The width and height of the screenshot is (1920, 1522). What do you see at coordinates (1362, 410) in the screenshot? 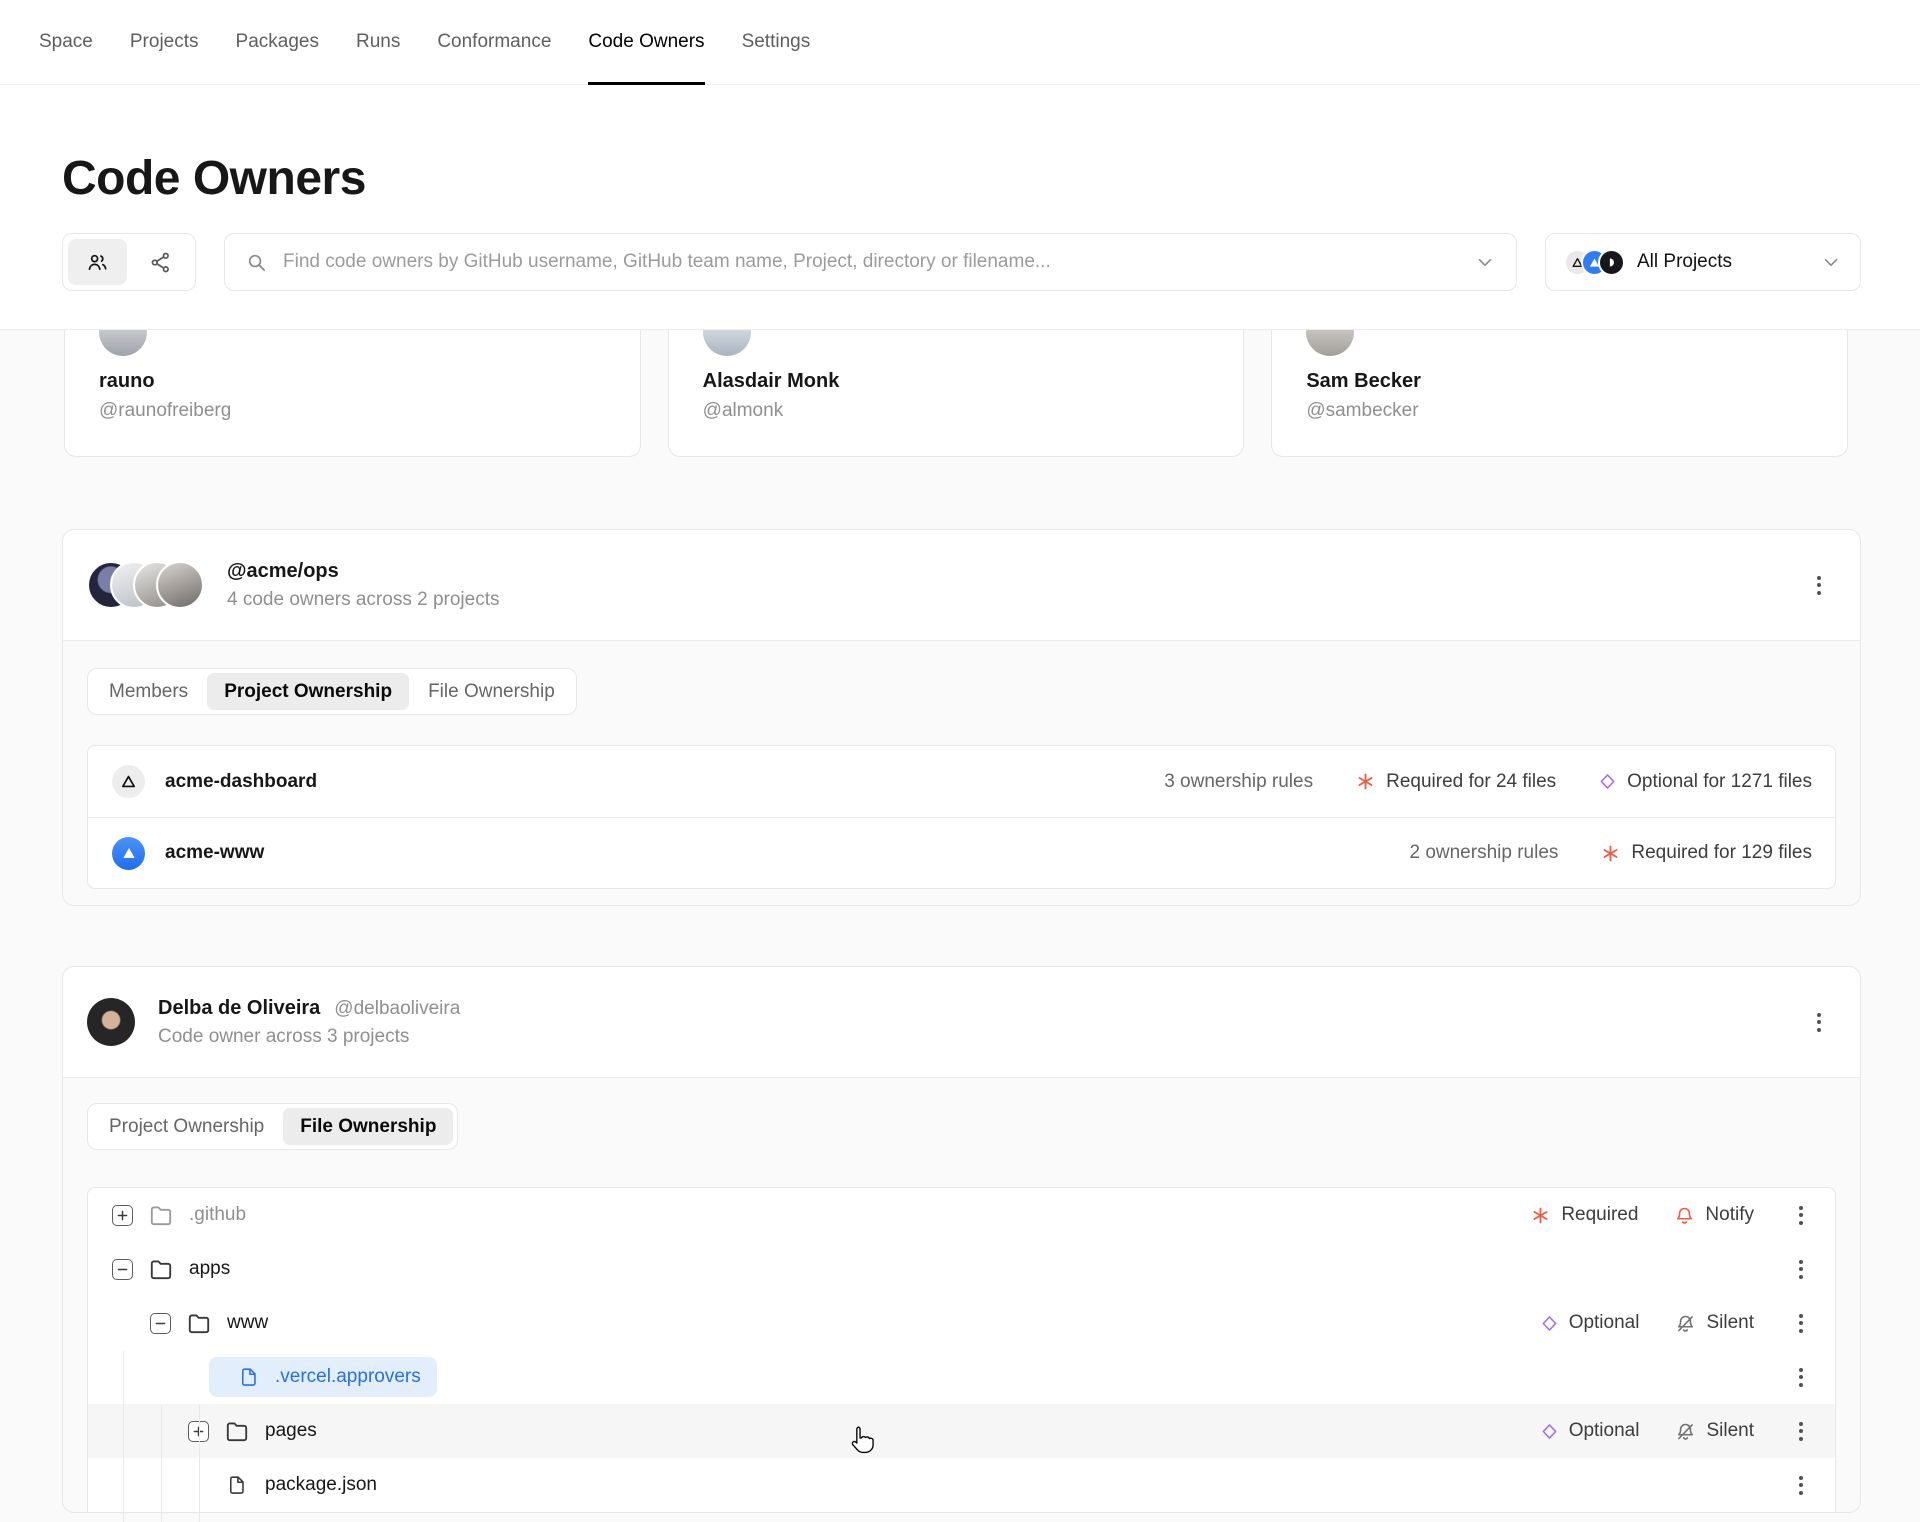
I see `owner-username: @sambecker` at bounding box center [1362, 410].